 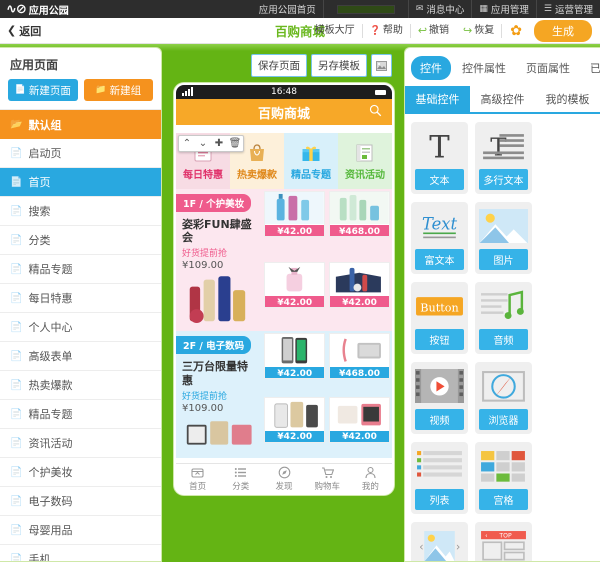 I want to click on tabbar-item: 我的, so click(x=370, y=478).